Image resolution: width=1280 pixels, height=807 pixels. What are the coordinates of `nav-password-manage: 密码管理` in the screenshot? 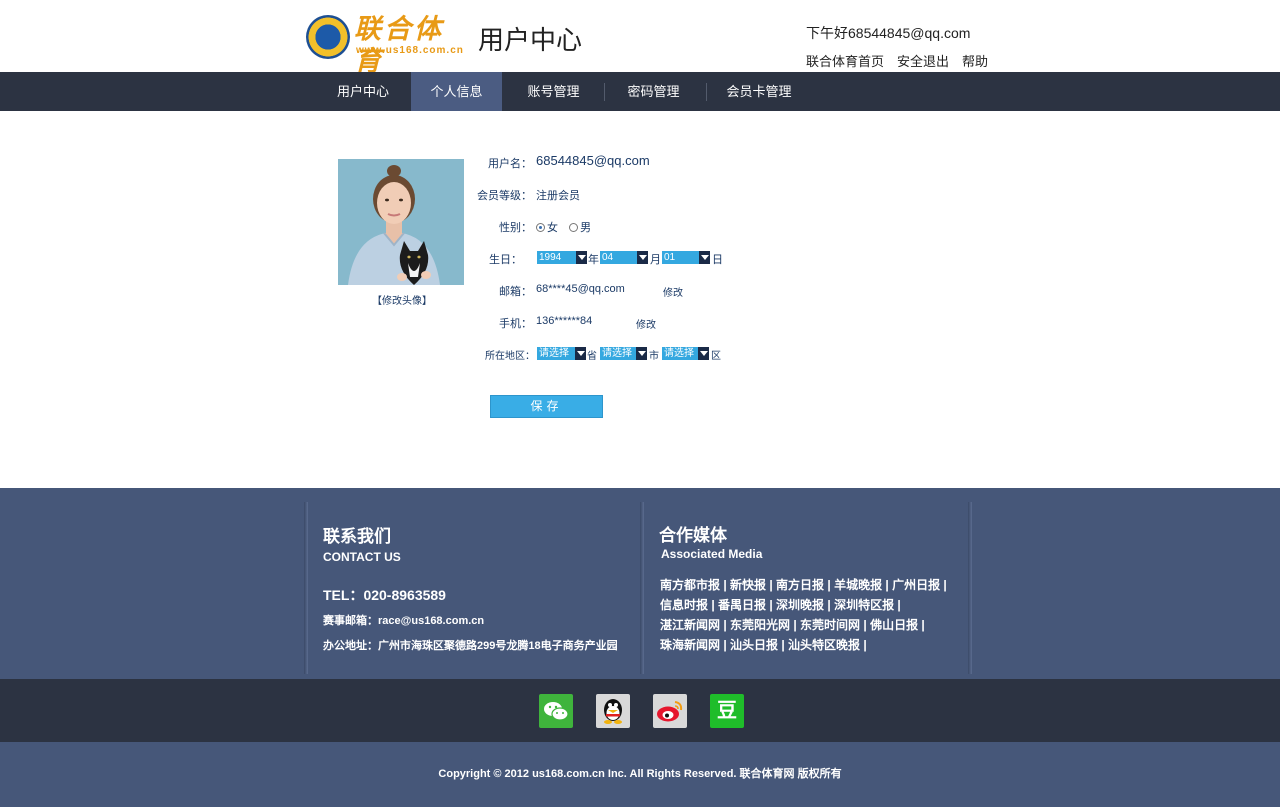 It's located at (653, 91).